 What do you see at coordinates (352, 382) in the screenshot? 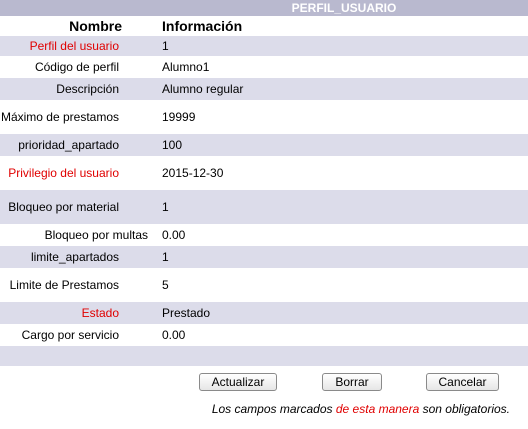
I see `delete-button: Borrar` at bounding box center [352, 382].